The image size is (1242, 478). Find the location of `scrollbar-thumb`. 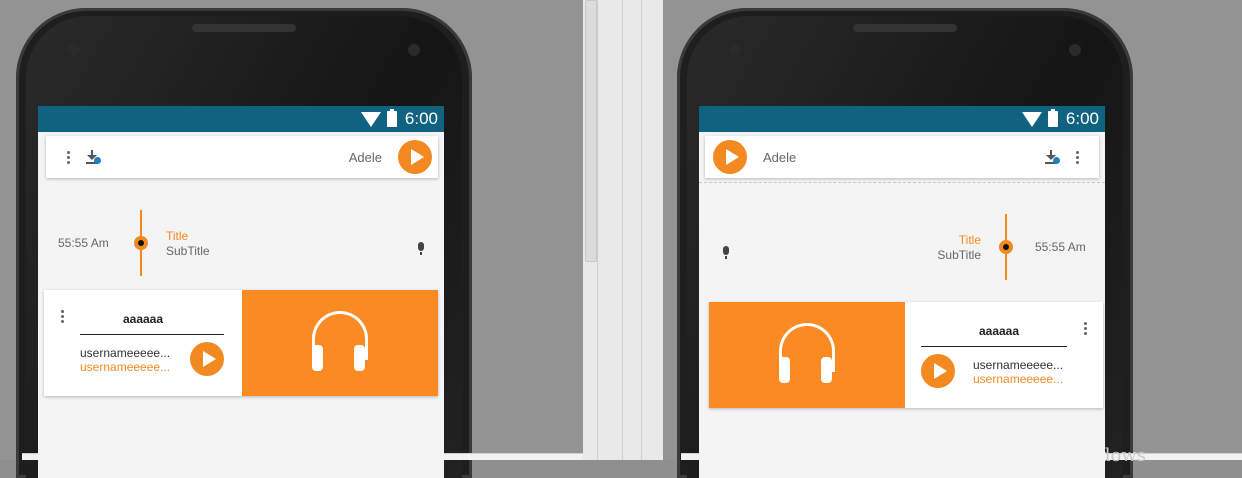

scrollbar-thumb is located at coordinates (591, 131).